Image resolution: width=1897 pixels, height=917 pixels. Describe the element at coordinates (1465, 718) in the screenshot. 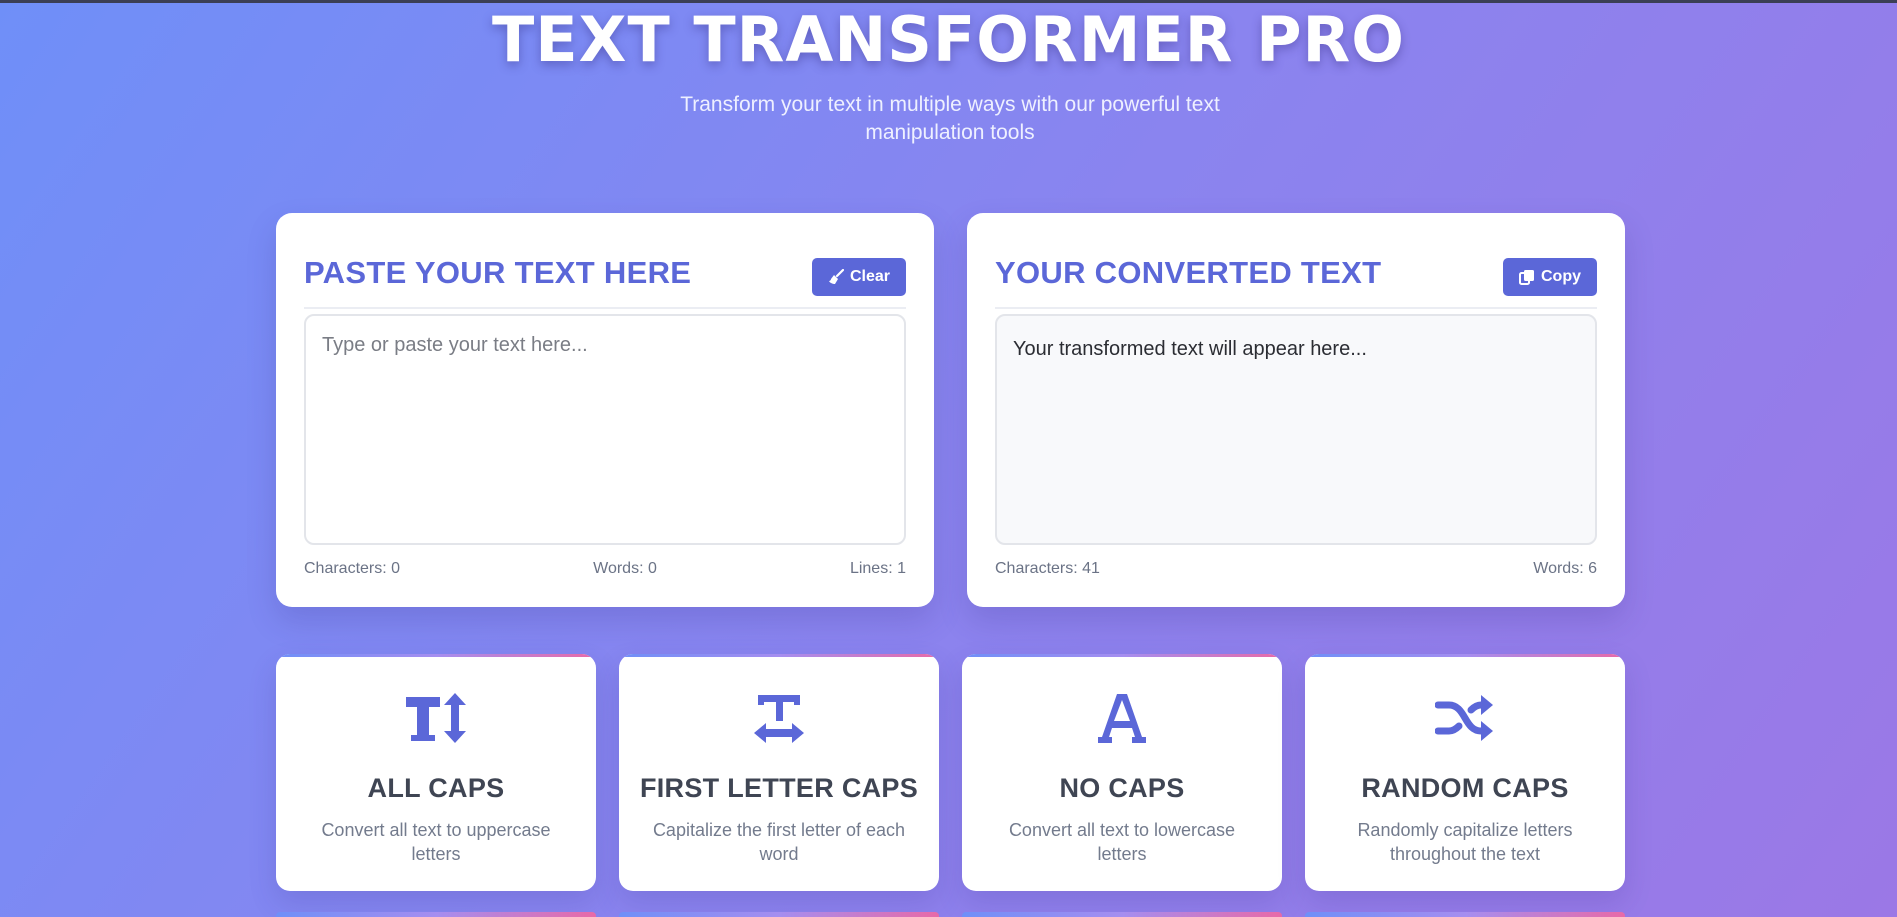

I see `shuffle-icon` at that location.